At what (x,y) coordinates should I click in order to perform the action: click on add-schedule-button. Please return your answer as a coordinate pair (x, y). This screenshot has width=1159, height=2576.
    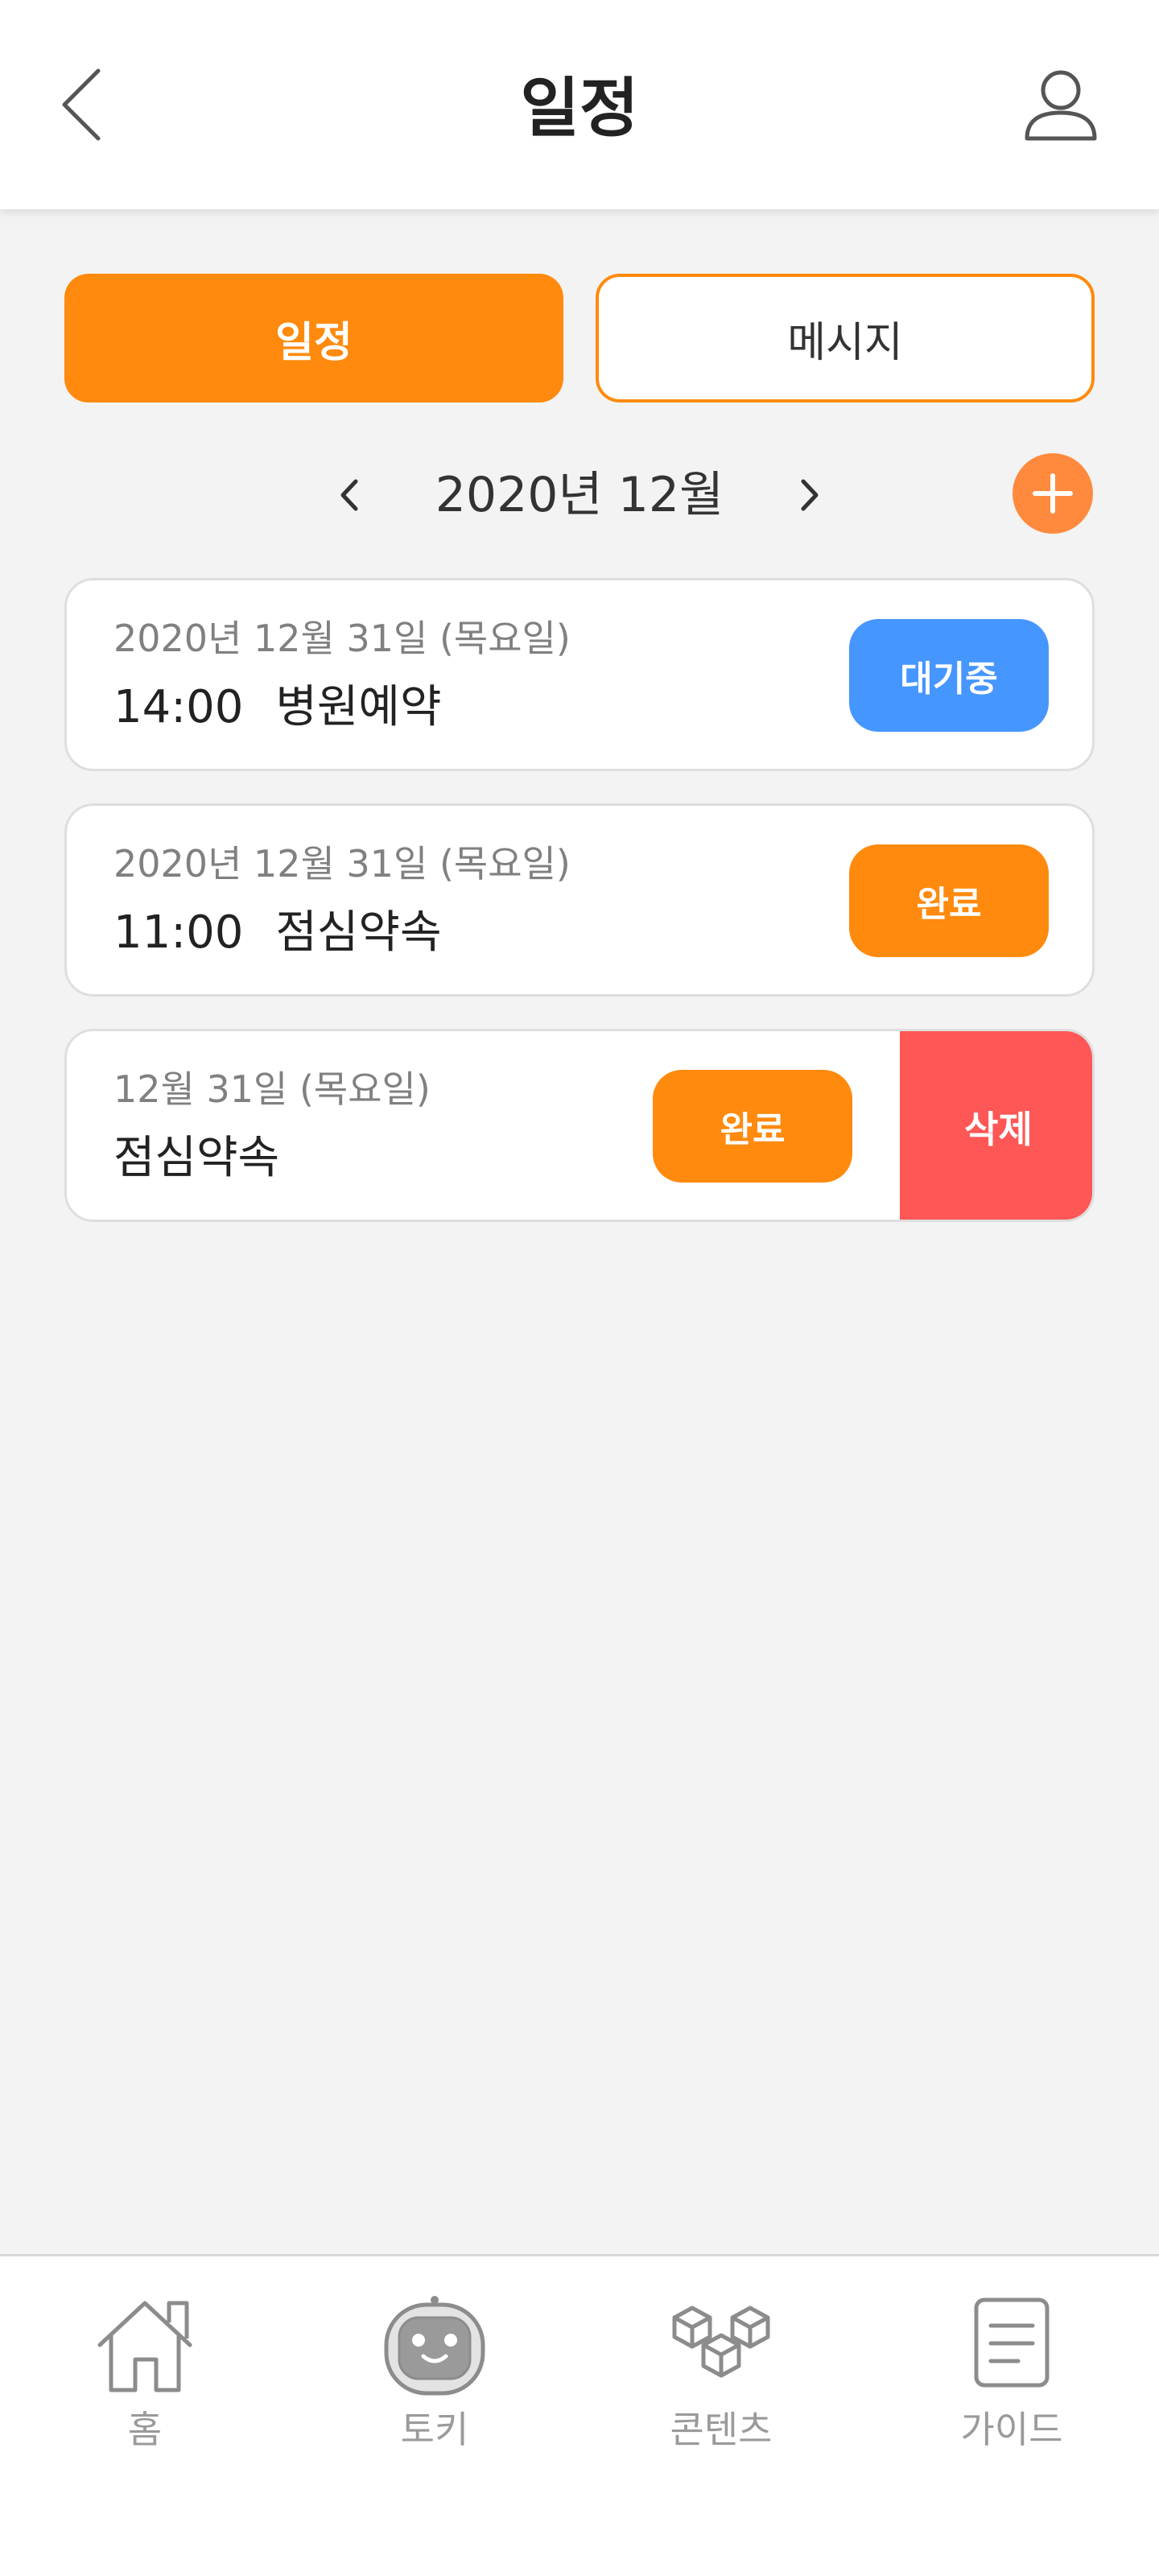
    Looking at the image, I should click on (1053, 493).